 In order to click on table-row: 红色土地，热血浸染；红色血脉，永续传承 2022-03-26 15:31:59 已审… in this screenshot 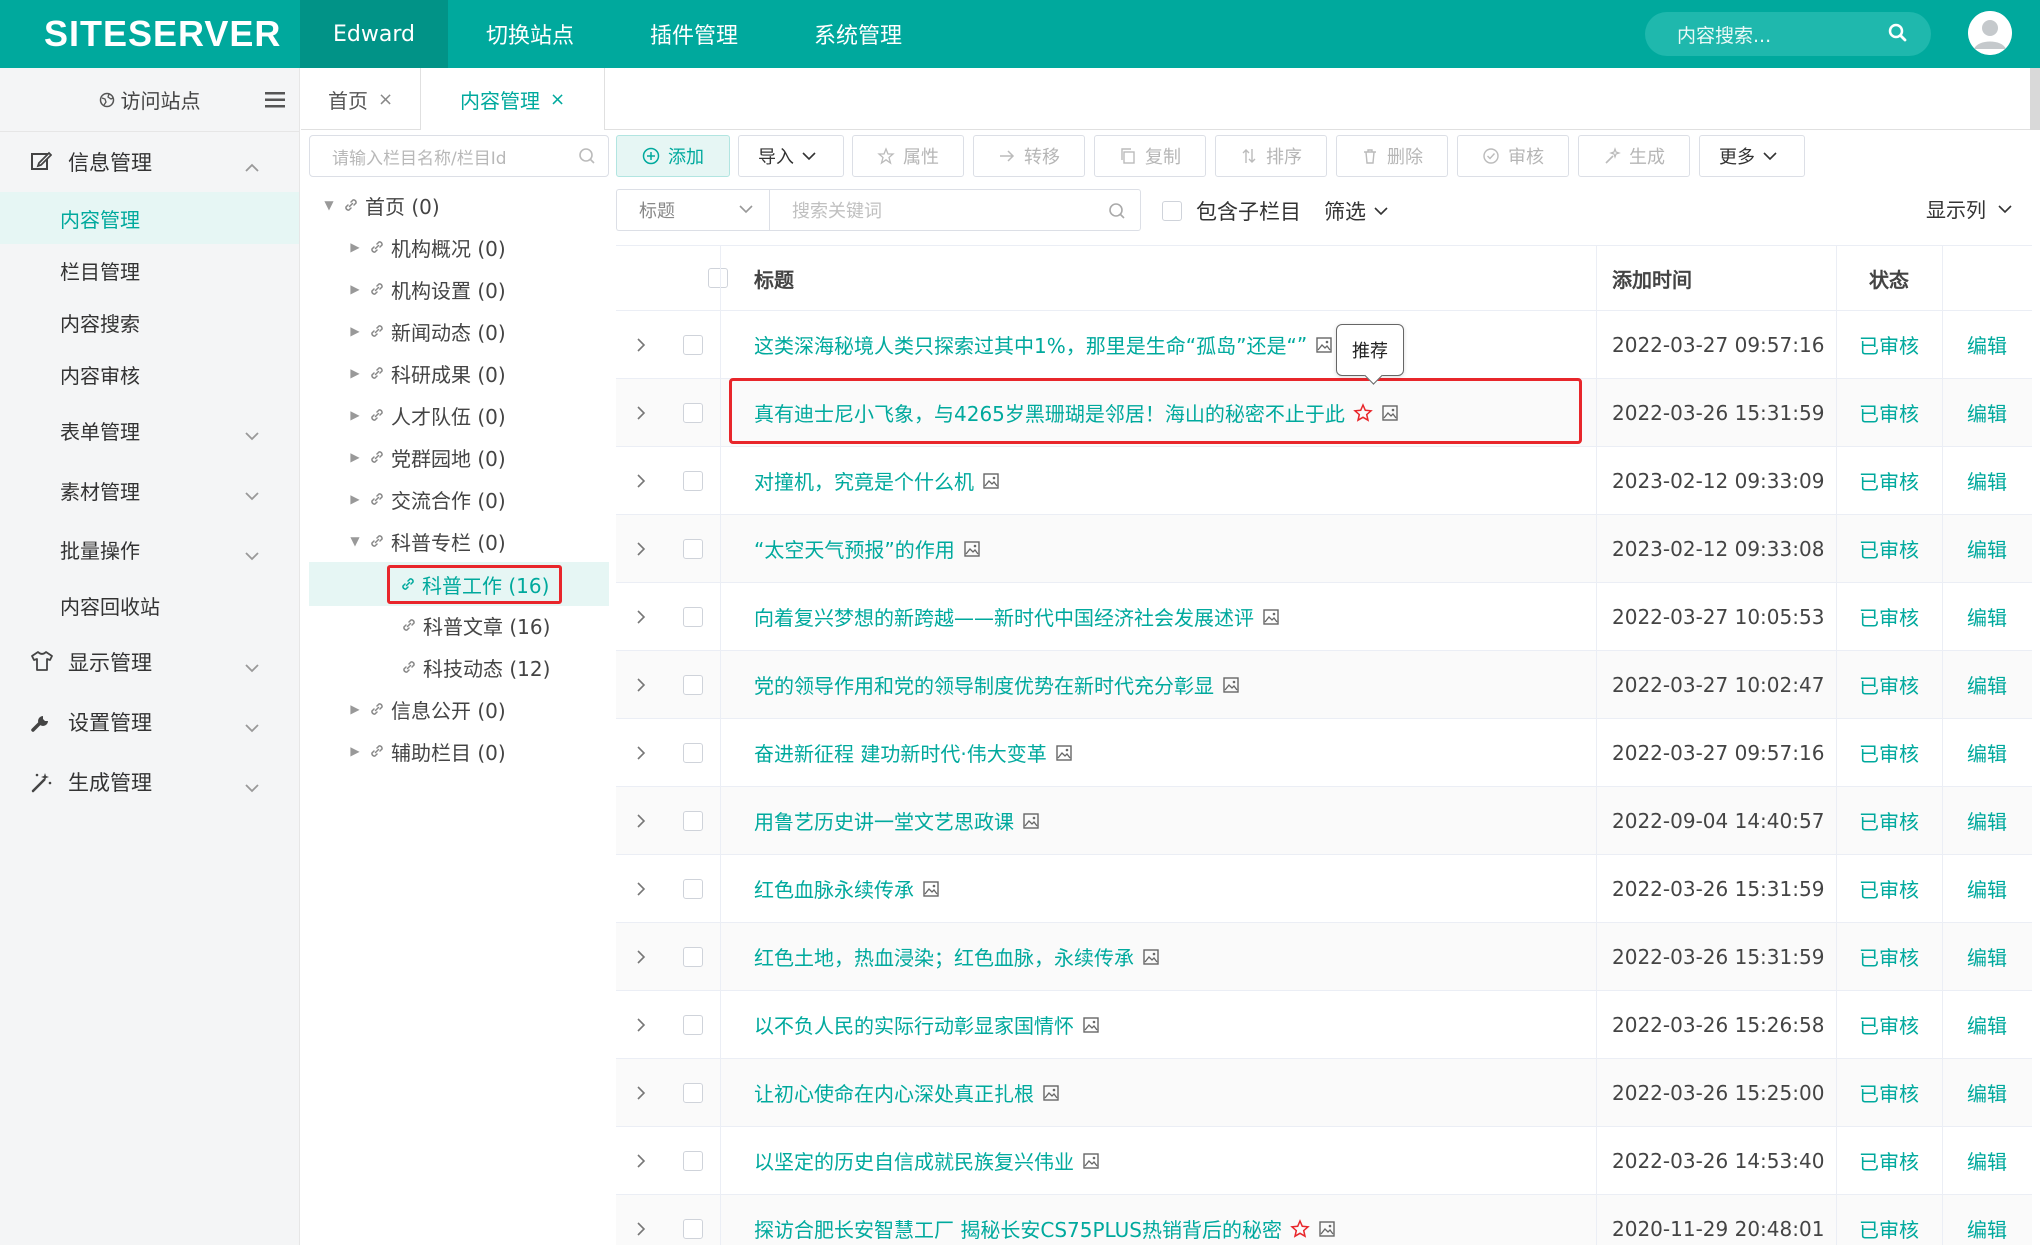, I will do `click(1324, 957)`.